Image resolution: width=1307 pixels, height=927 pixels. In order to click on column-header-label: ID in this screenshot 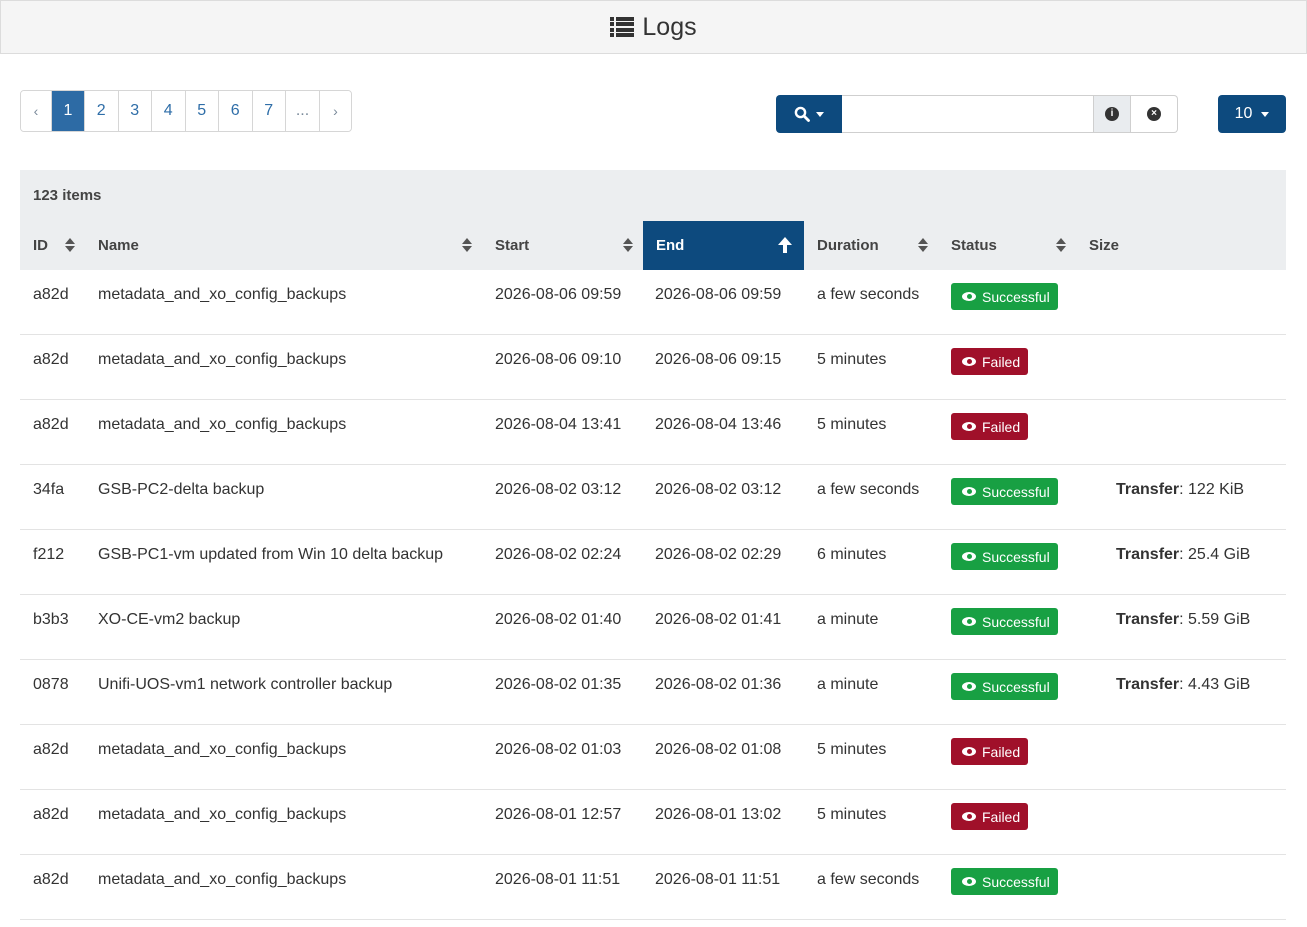, I will do `click(40, 245)`.